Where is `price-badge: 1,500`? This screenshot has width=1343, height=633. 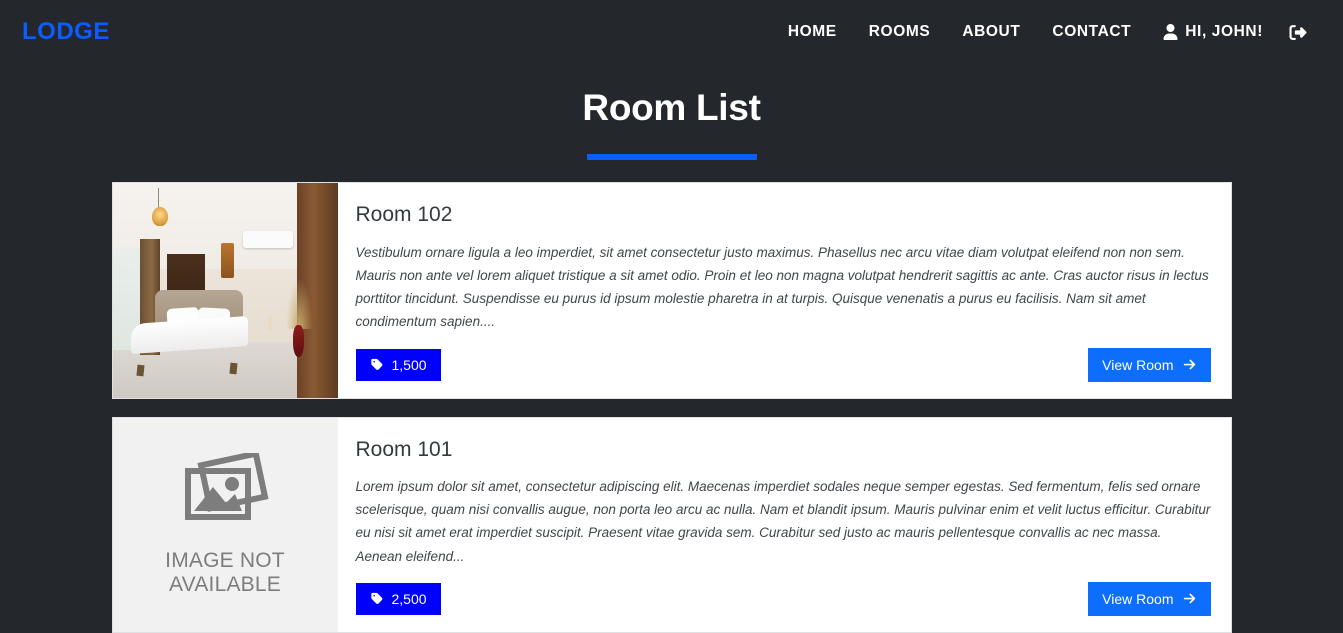
price-badge: 1,500 is located at coordinates (398, 364).